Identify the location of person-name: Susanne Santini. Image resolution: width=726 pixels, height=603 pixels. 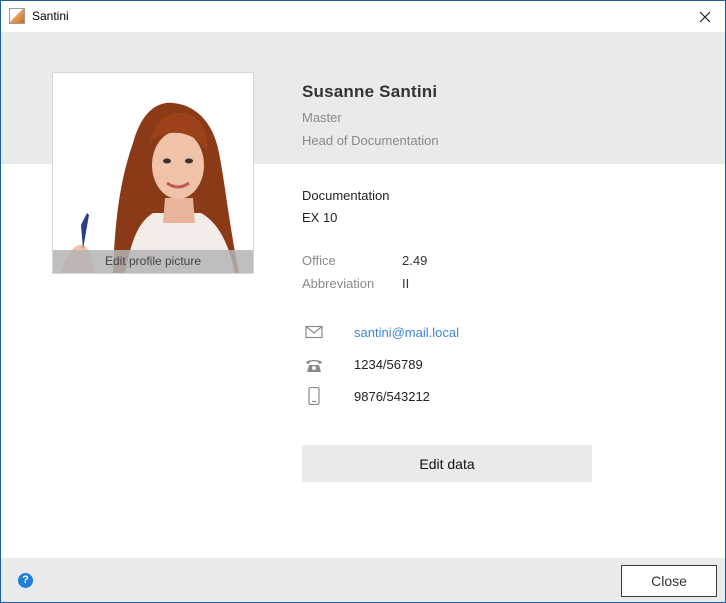
(370, 91).